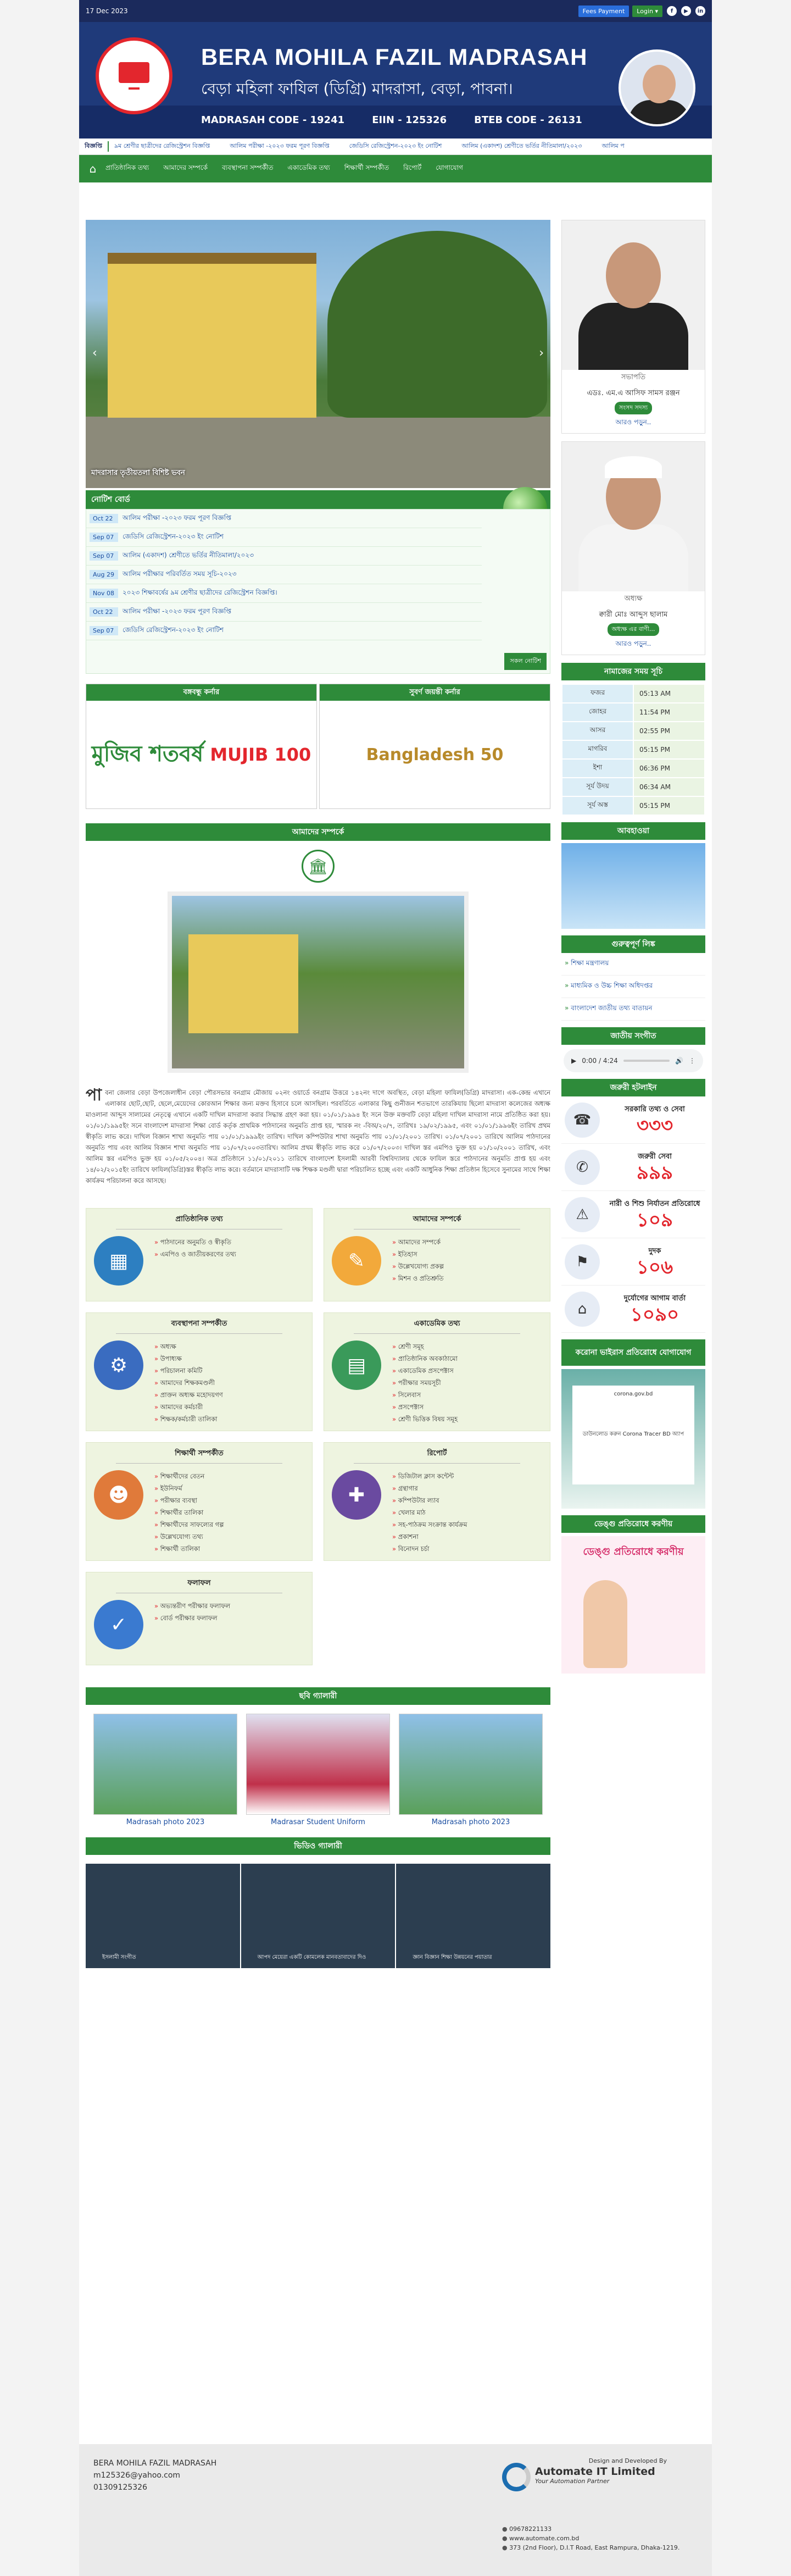 The height and width of the screenshot is (2576, 791). What do you see at coordinates (425, 1346) in the screenshot?
I see `card-link: শ্রেণী সমূহ` at bounding box center [425, 1346].